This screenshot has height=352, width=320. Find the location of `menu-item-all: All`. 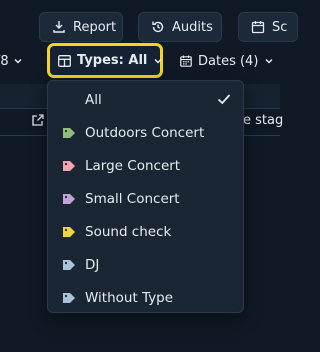

menu-item-all: All is located at coordinates (145, 99).